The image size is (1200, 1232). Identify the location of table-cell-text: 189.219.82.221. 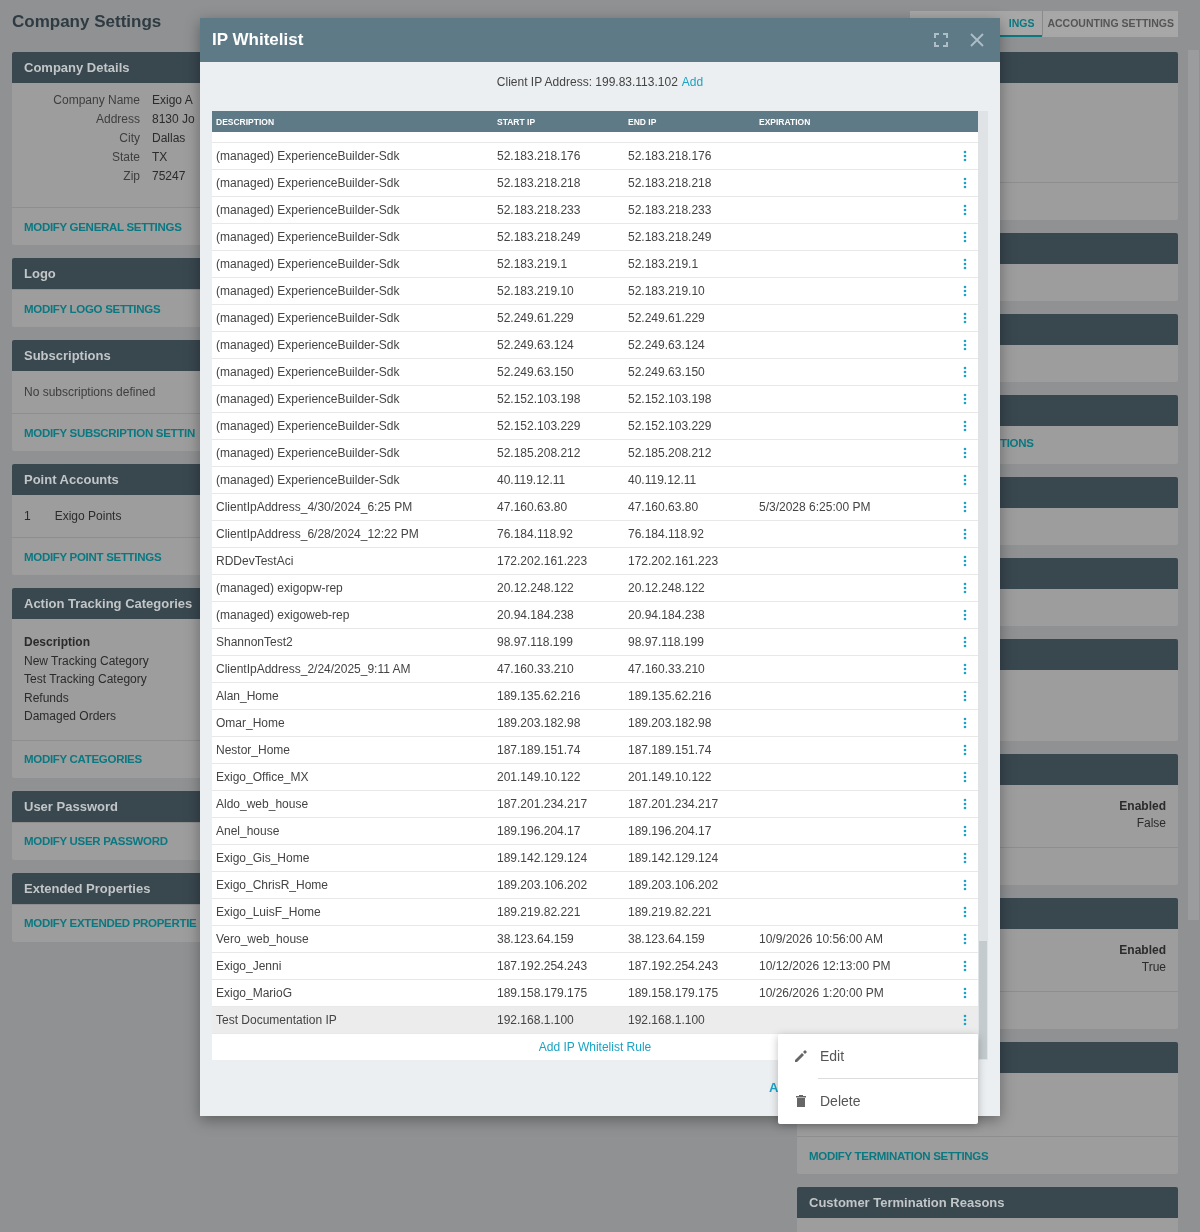
(539, 912).